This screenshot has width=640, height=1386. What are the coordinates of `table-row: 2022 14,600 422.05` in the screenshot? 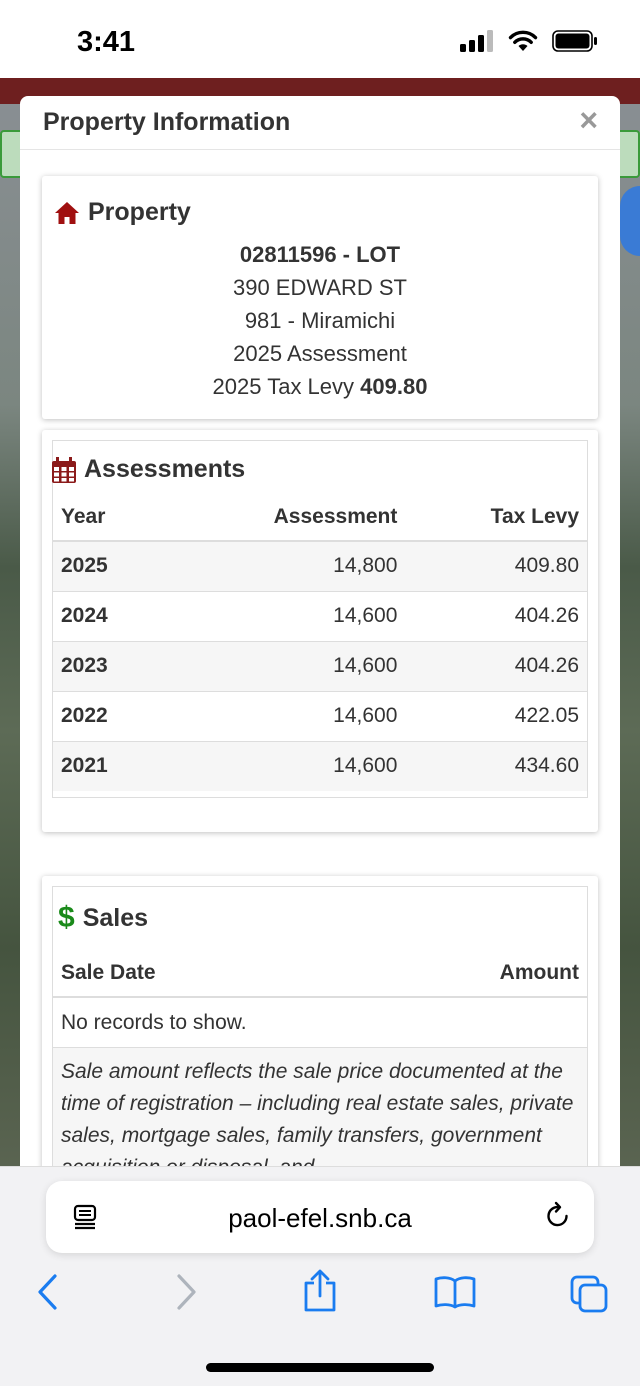 It's located at (320, 715).